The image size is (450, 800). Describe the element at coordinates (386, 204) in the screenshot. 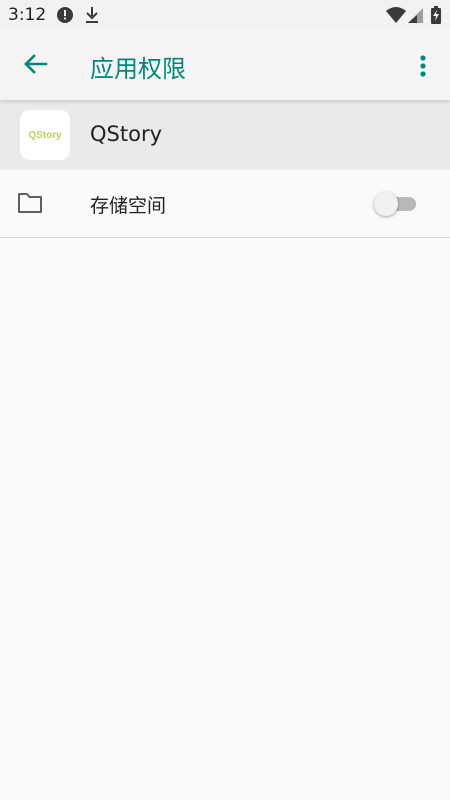

I see `toggle-thumb` at that location.